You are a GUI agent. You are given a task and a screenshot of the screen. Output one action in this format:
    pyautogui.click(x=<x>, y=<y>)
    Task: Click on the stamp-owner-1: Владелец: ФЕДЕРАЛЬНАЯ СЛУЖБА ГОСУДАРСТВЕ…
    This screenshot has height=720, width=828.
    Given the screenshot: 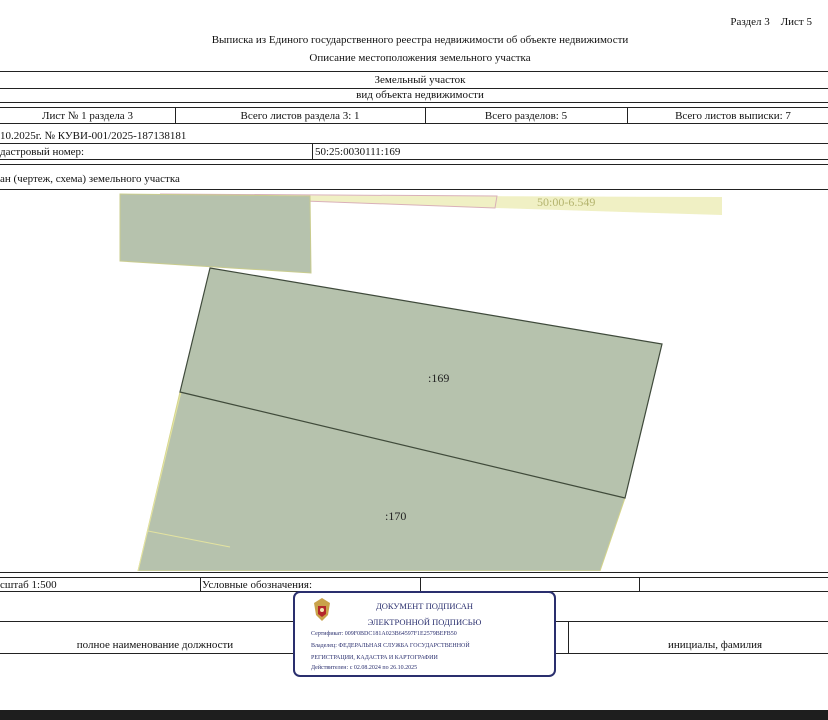 What is the action you would take?
    pyautogui.click(x=390, y=646)
    